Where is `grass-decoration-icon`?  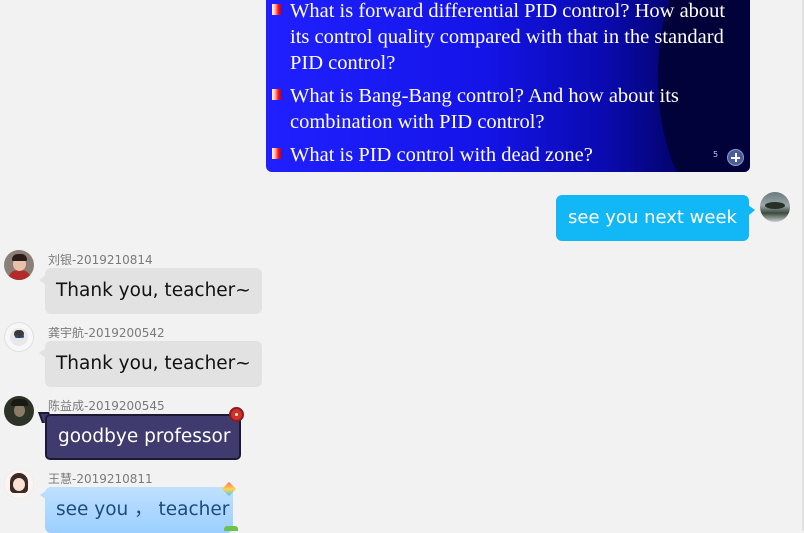 grass-decoration-icon is located at coordinates (231, 528).